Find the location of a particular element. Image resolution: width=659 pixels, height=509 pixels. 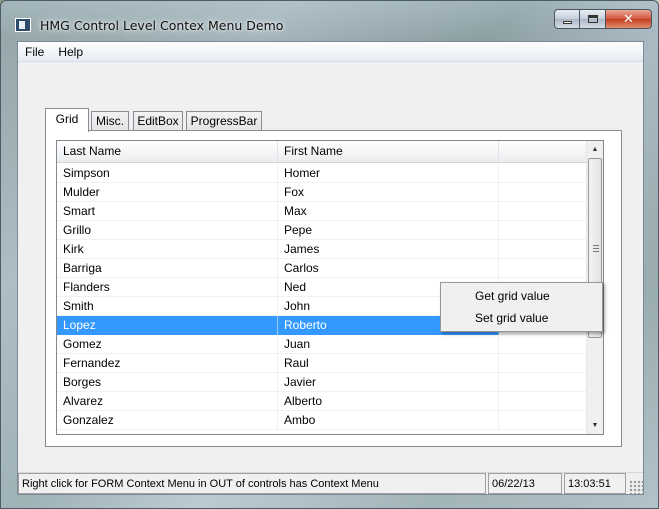

table-cell: Smith is located at coordinates (167, 306).